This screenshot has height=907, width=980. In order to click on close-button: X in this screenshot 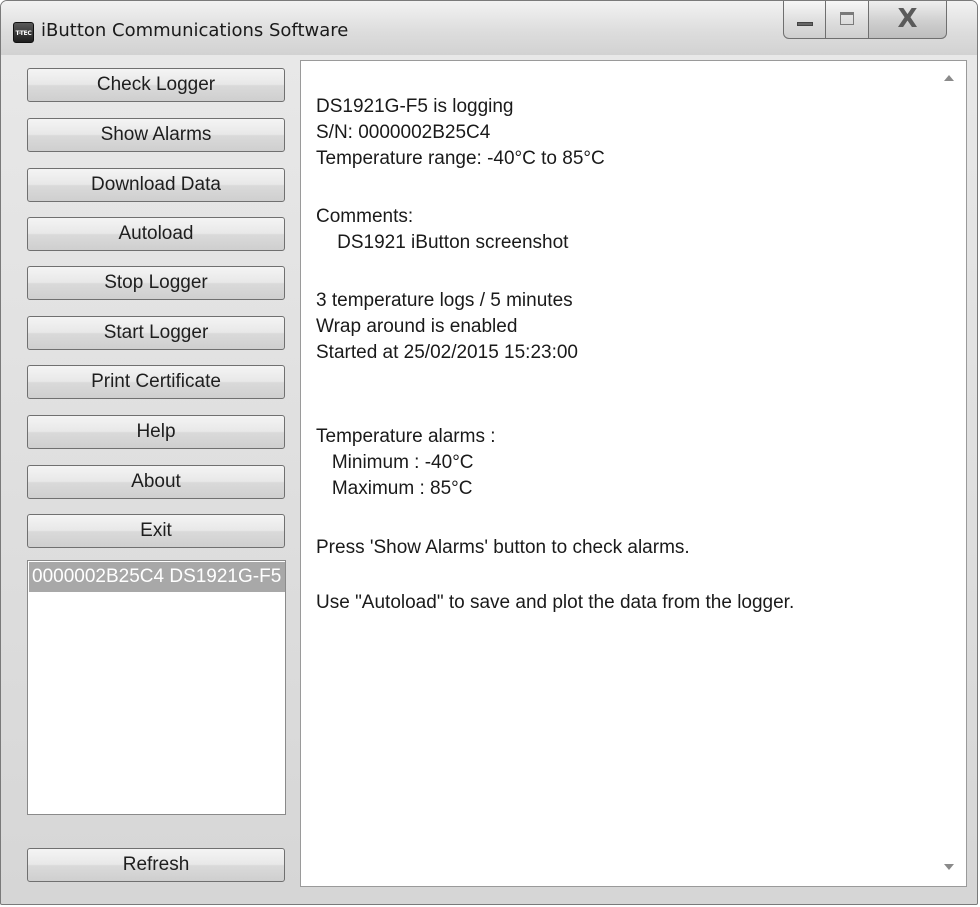, I will do `click(908, 20)`.